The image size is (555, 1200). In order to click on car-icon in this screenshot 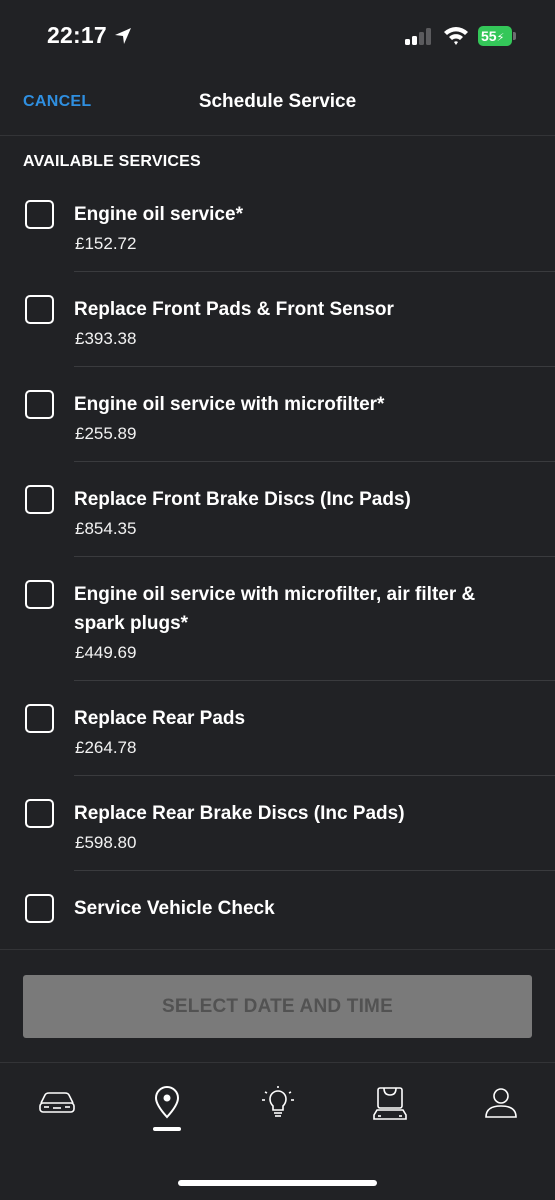, I will do `click(57, 1102)`.